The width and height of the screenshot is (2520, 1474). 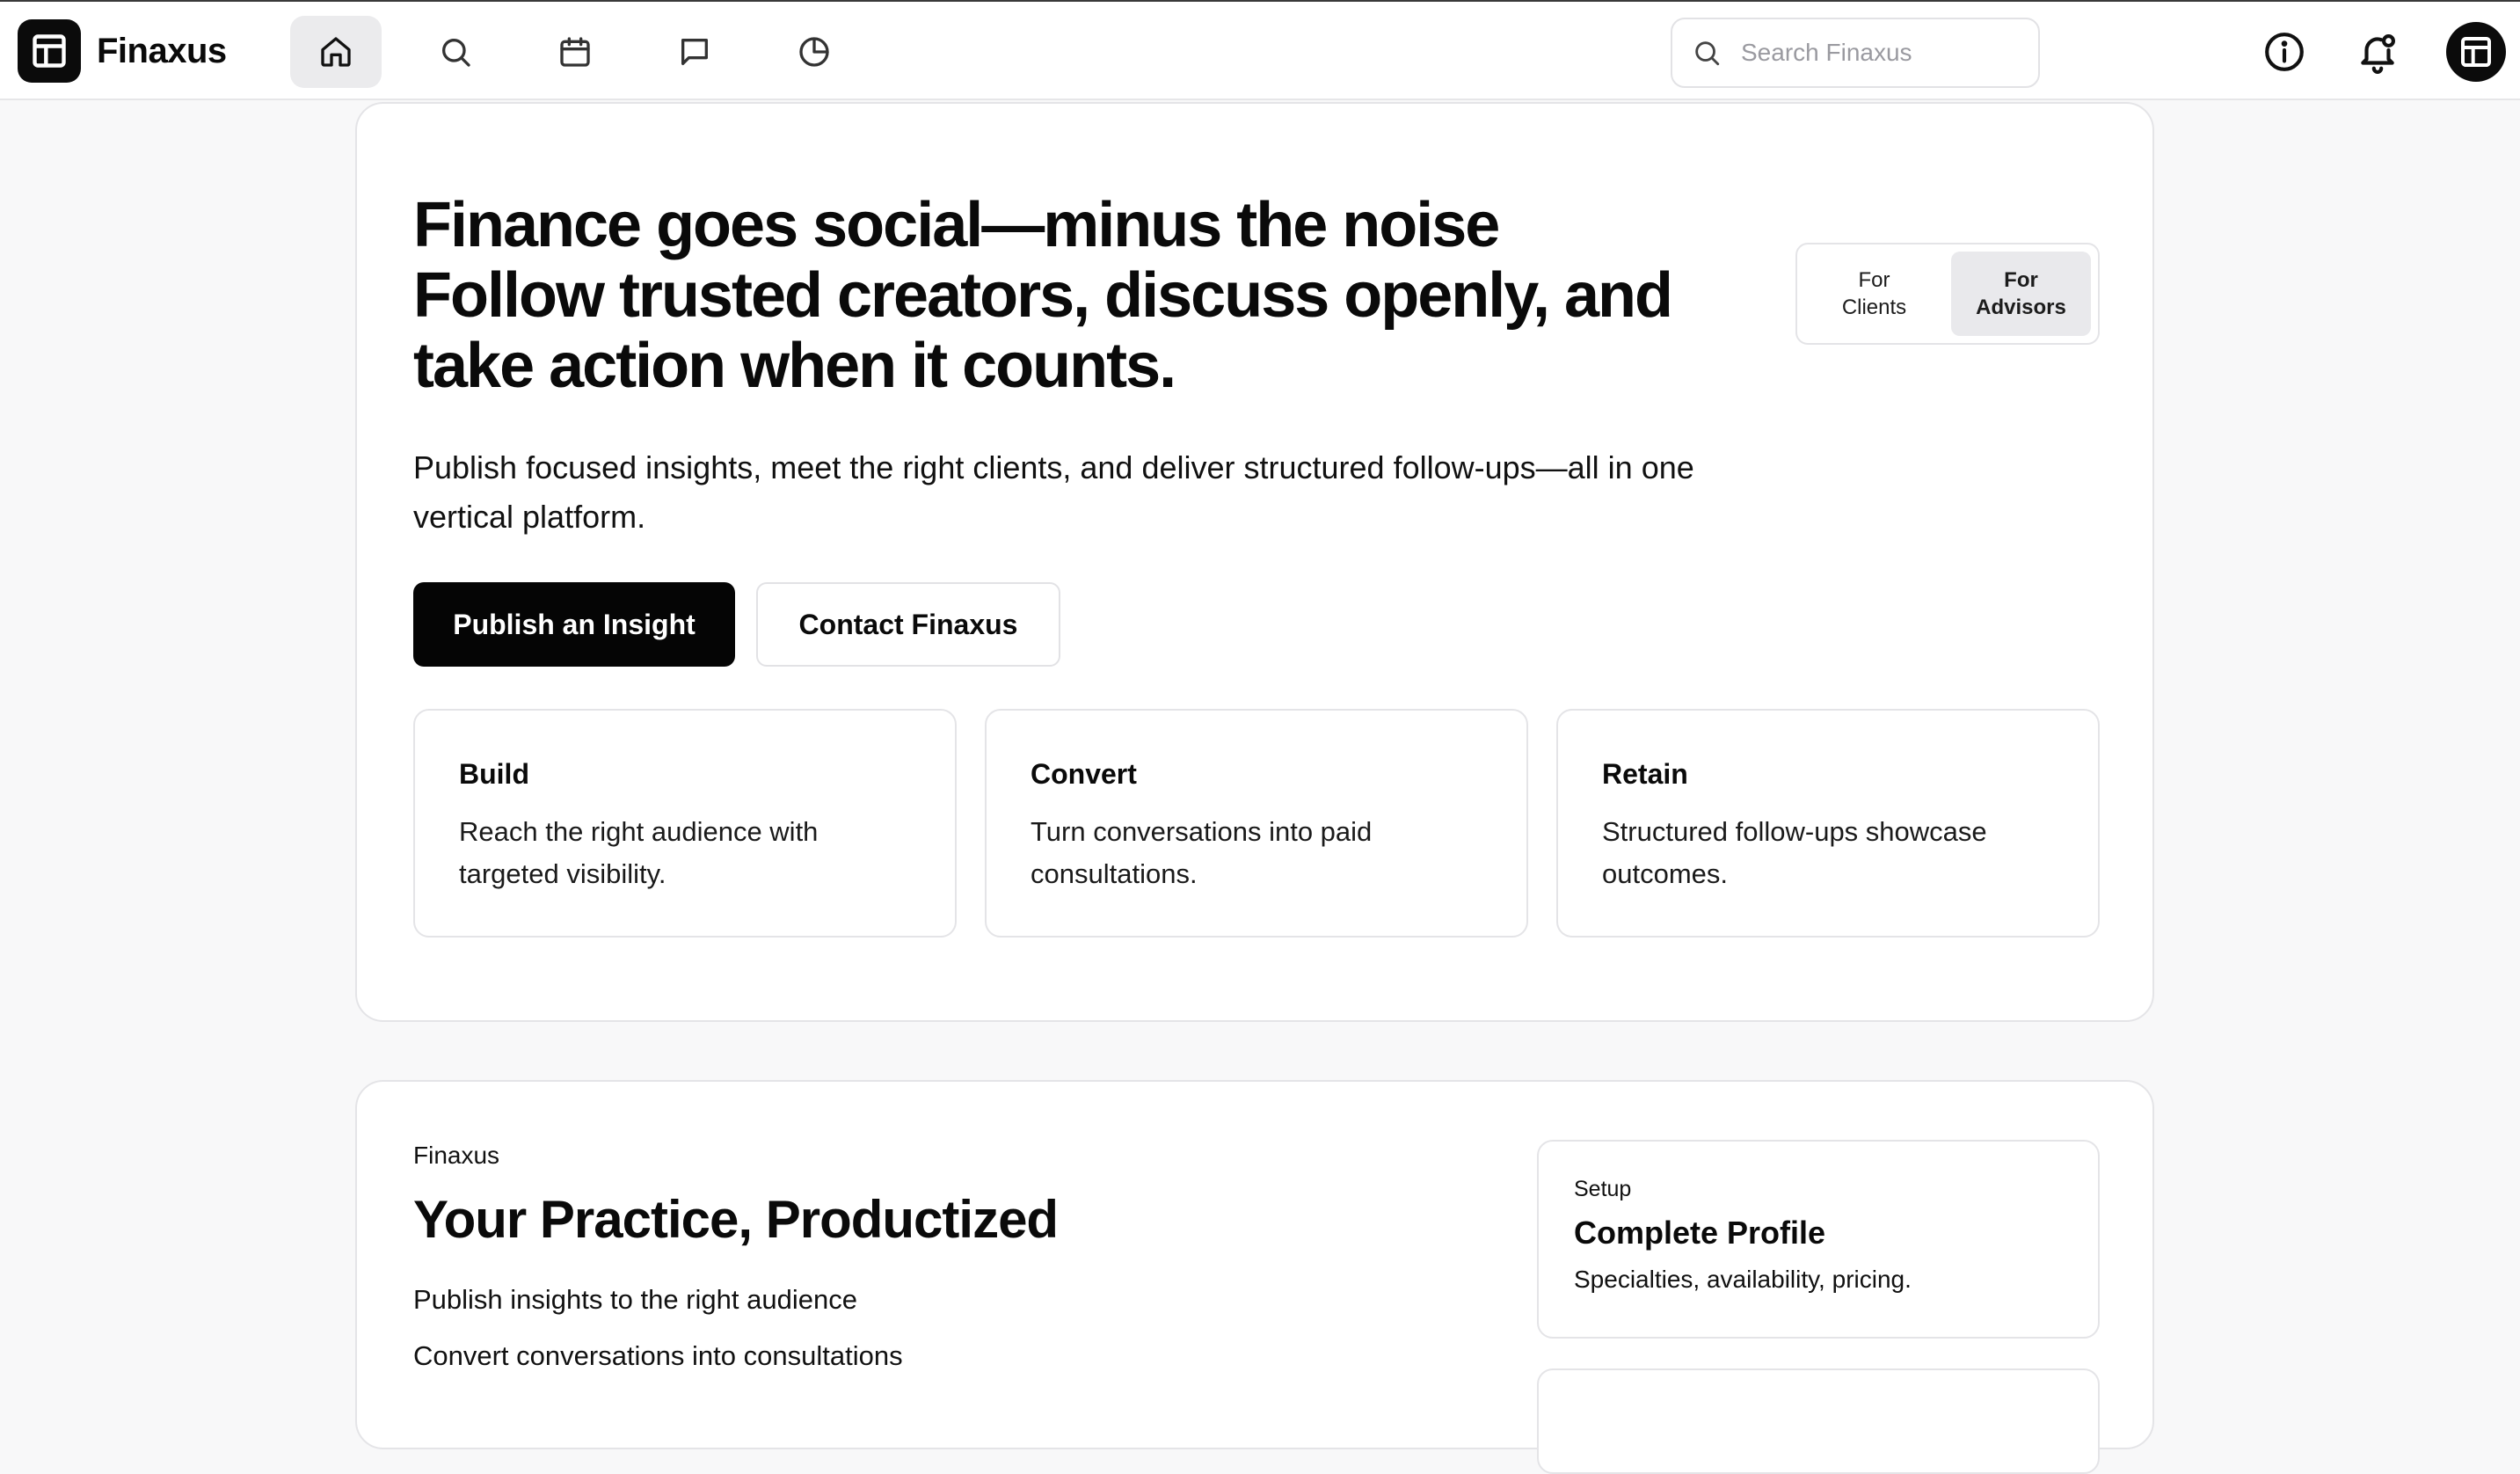 I want to click on calendar-icon, so click(x=575, y=52).